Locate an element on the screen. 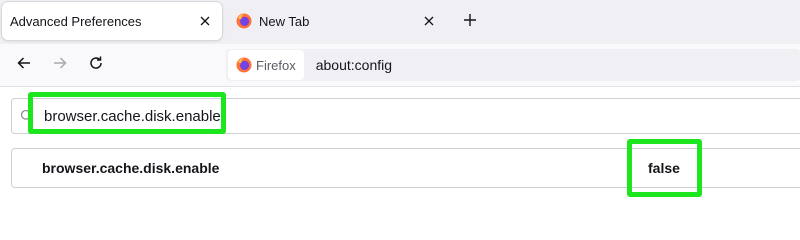 This screenshot has width=800, height=240. reload-icon is located at coordinates (96, 65).